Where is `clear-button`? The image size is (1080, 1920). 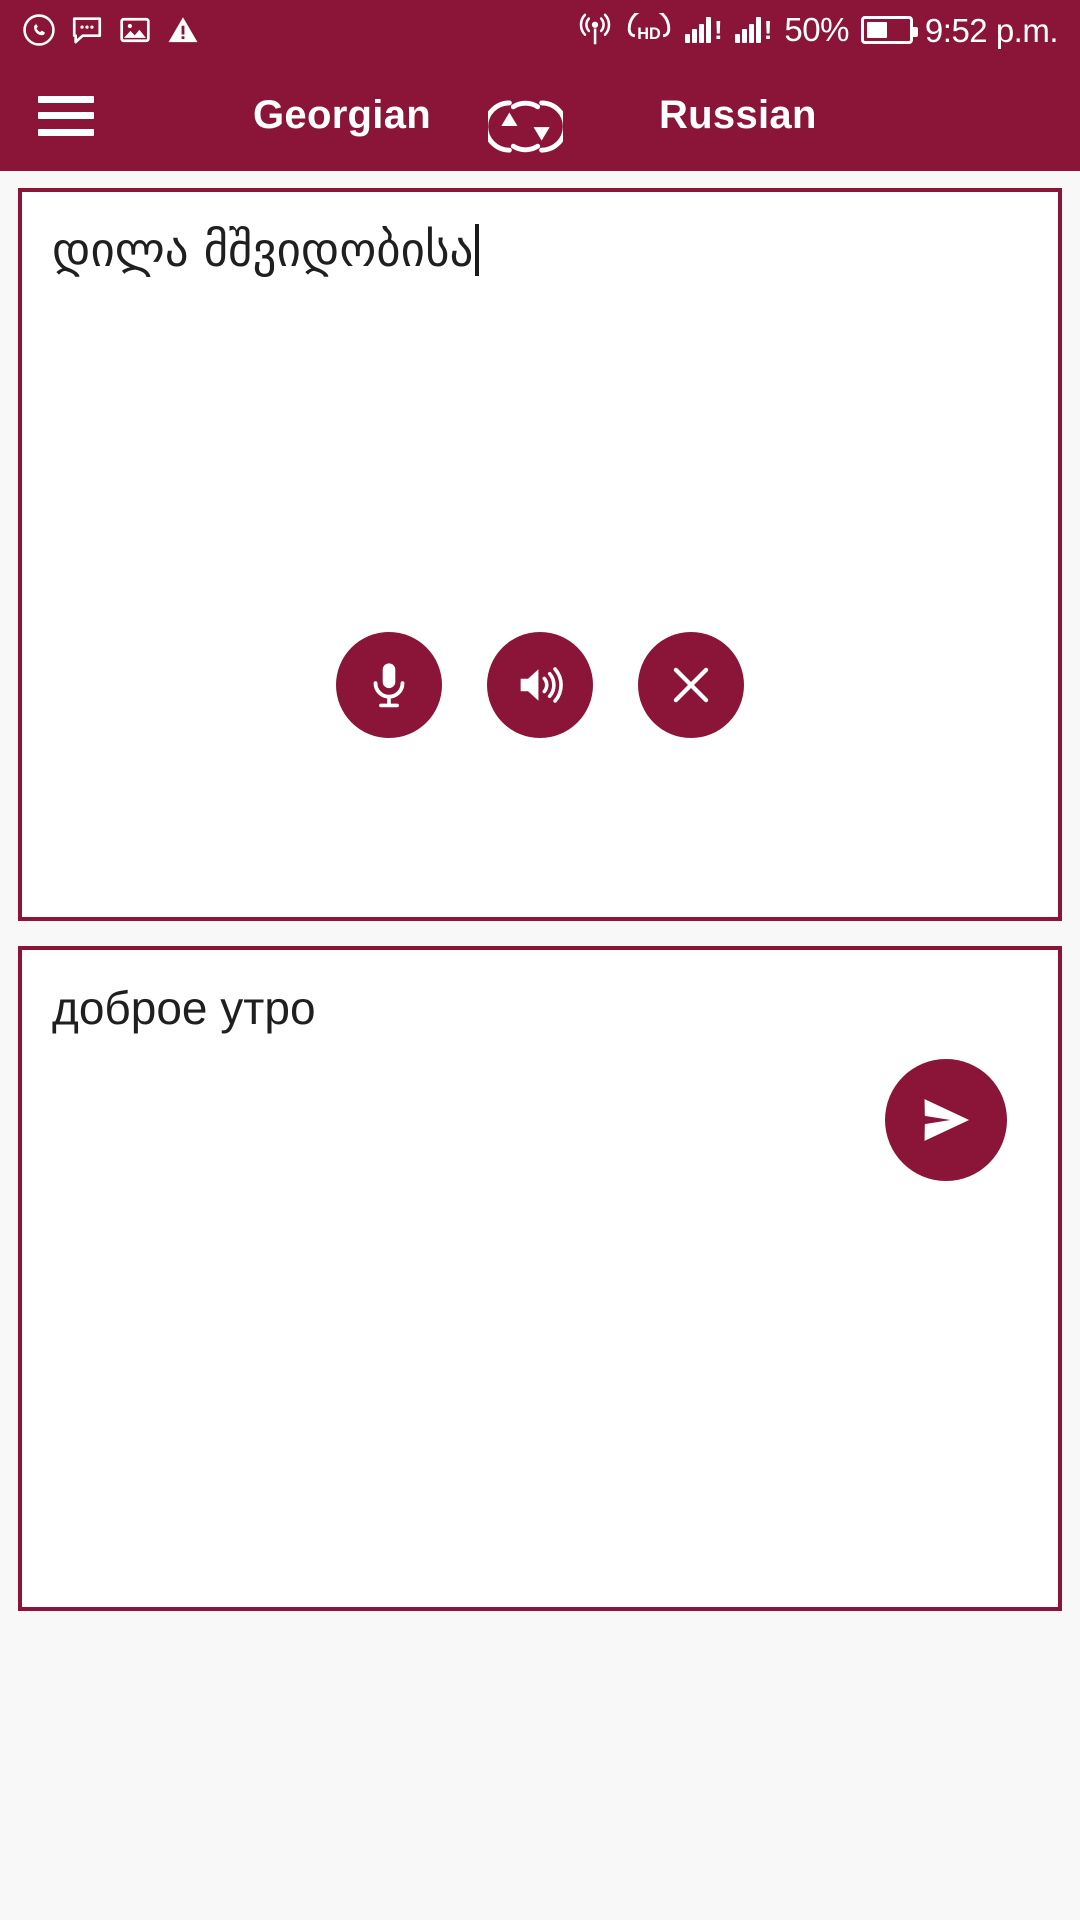
clear-button is located at coordinates (691, 685).